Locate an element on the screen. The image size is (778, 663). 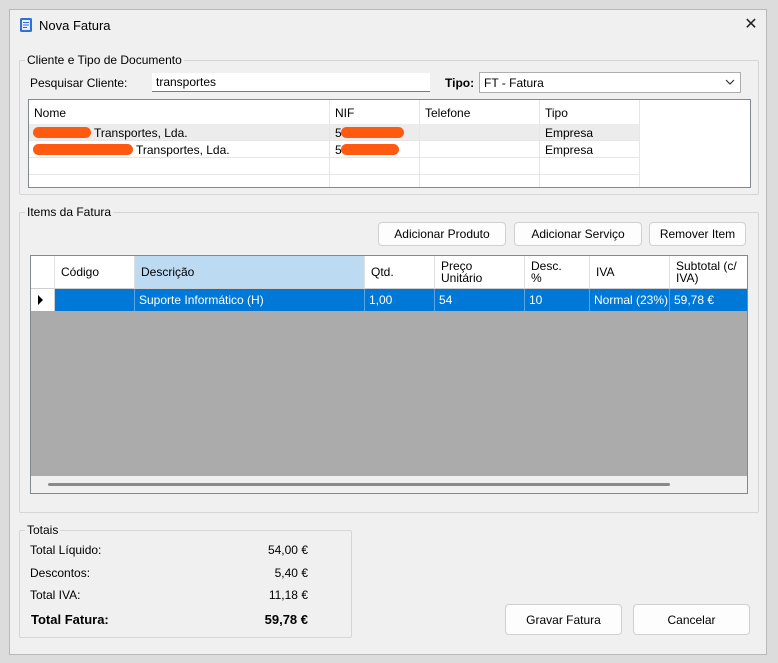
search-client-input is located at coordinates (291, 82).